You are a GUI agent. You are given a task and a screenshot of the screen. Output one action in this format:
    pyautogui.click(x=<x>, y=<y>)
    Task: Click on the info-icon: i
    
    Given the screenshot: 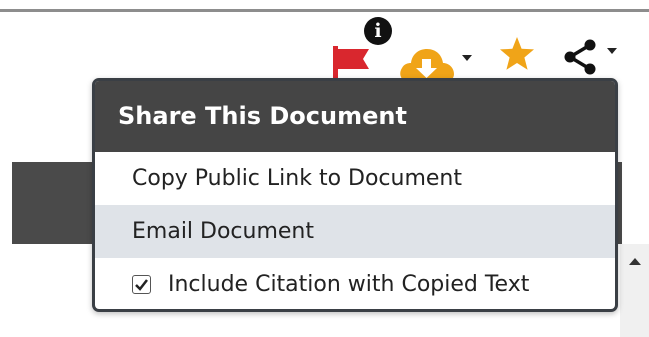 What is the action you would take?
    pyautogui.click(x=378, y=31)
    